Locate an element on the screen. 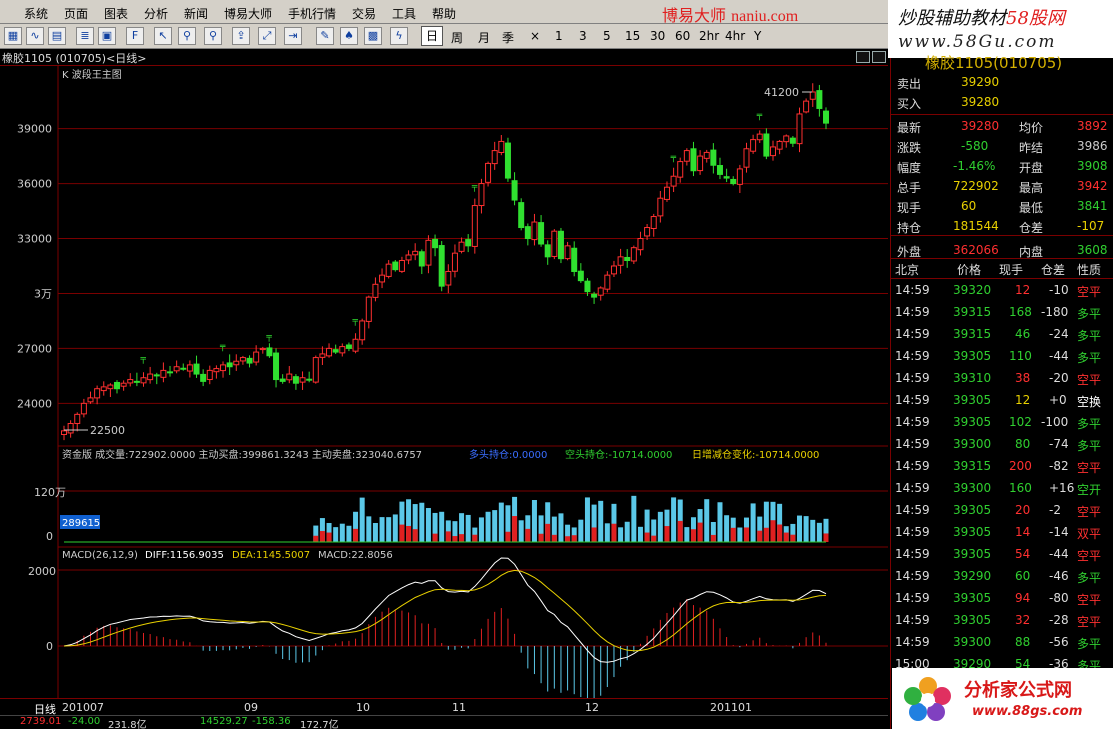  draw-icon: ✎ is located at coordinates (325, 36).